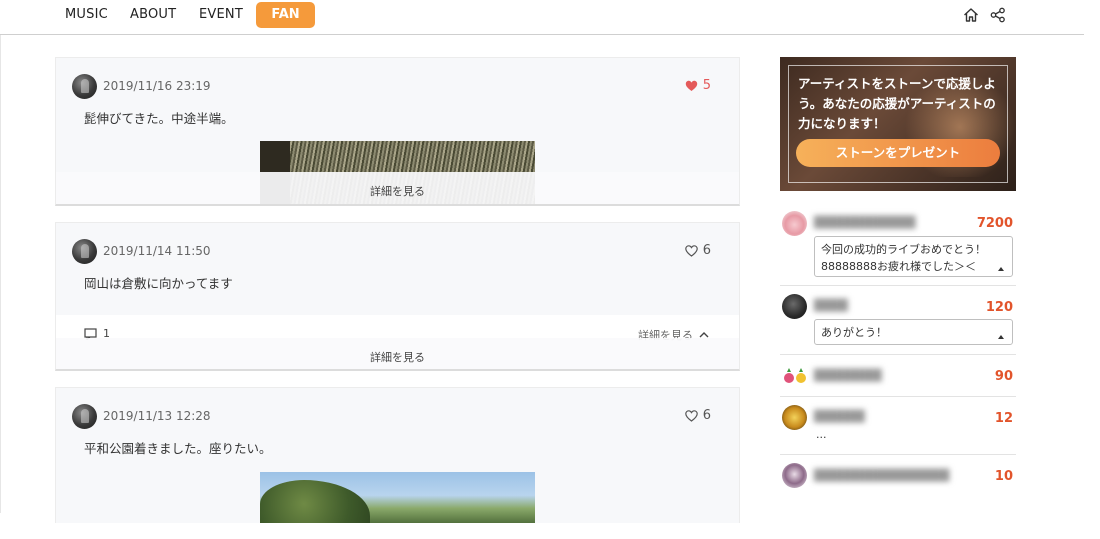 Image resolution: width=1100 pixels, height=539 pixels. Describe the element at coordinates (898, 153) in the screenshot. I see `present-stone-button: ストーンをプレゼント` at that location.